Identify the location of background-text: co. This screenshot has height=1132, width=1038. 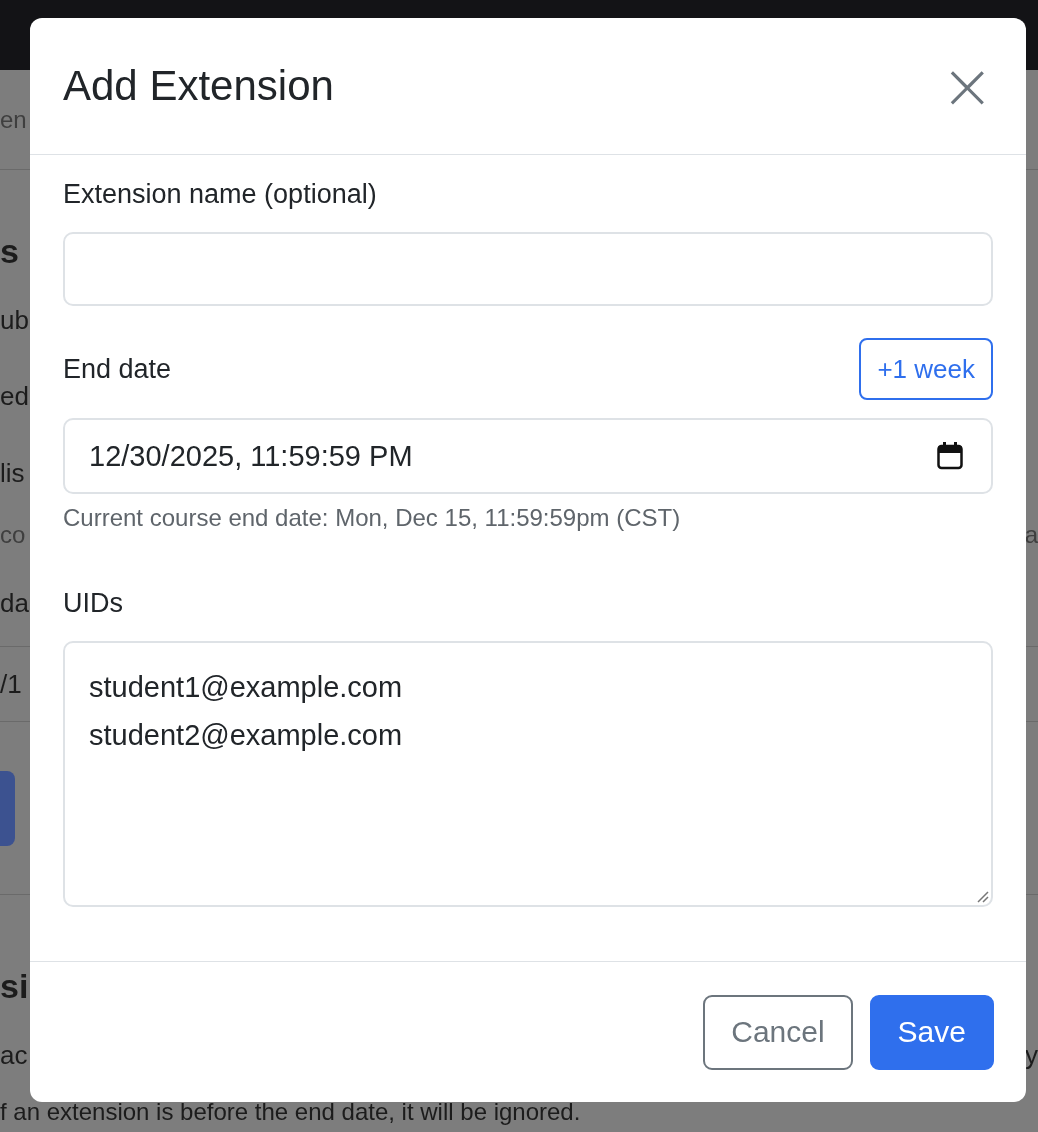
(13, 535).